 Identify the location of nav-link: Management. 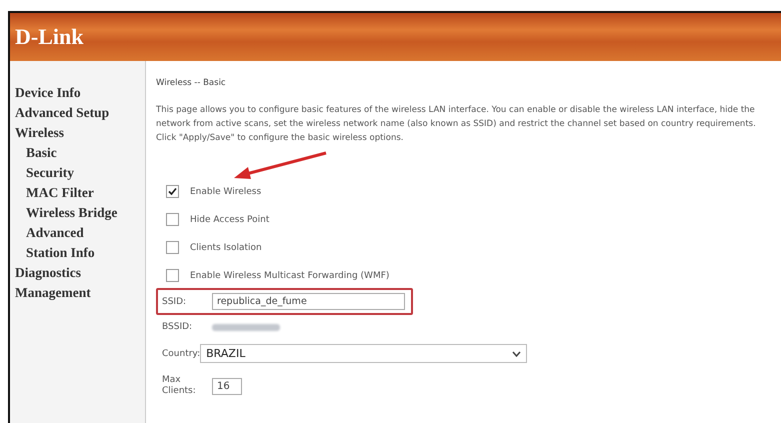
(80, 292).